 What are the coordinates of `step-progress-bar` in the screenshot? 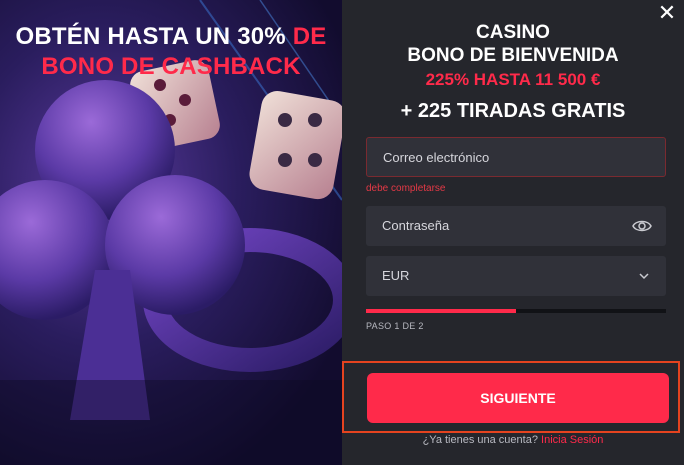 It's located at (516, 311).